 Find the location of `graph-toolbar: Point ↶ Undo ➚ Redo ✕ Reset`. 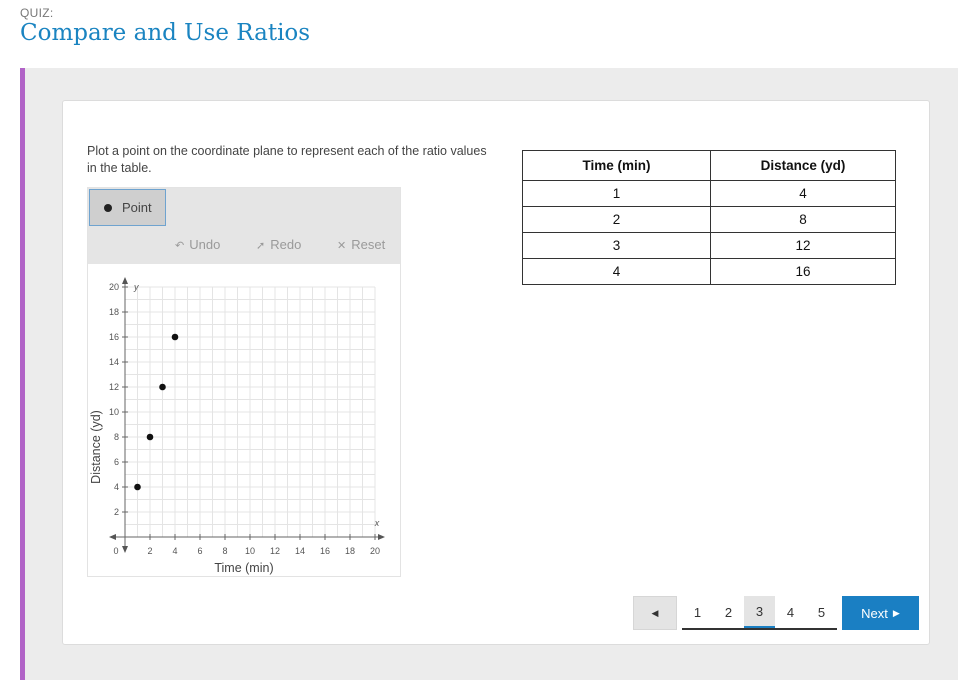

graph-toolbar: Point ↶ Undo ➚ Redo ✕ Reset is located at coordinates (244, 226).